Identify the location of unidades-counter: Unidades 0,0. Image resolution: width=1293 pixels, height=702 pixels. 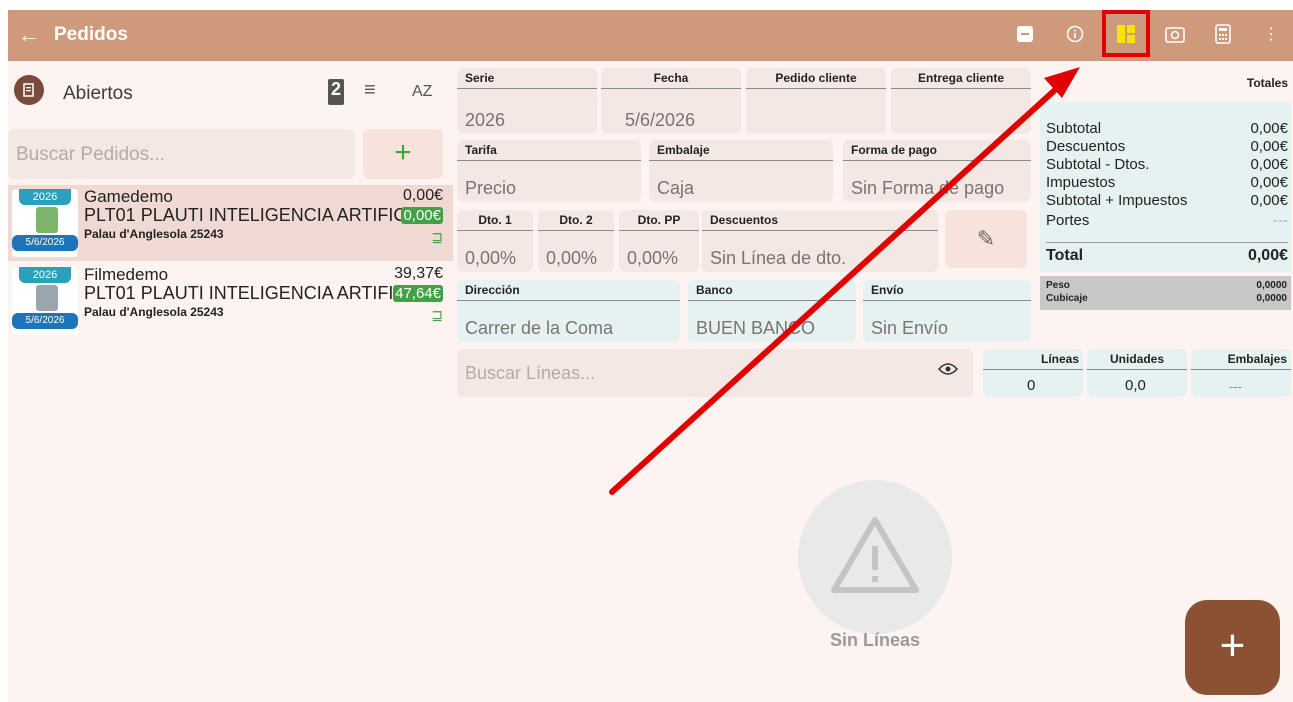
(1137, 373).